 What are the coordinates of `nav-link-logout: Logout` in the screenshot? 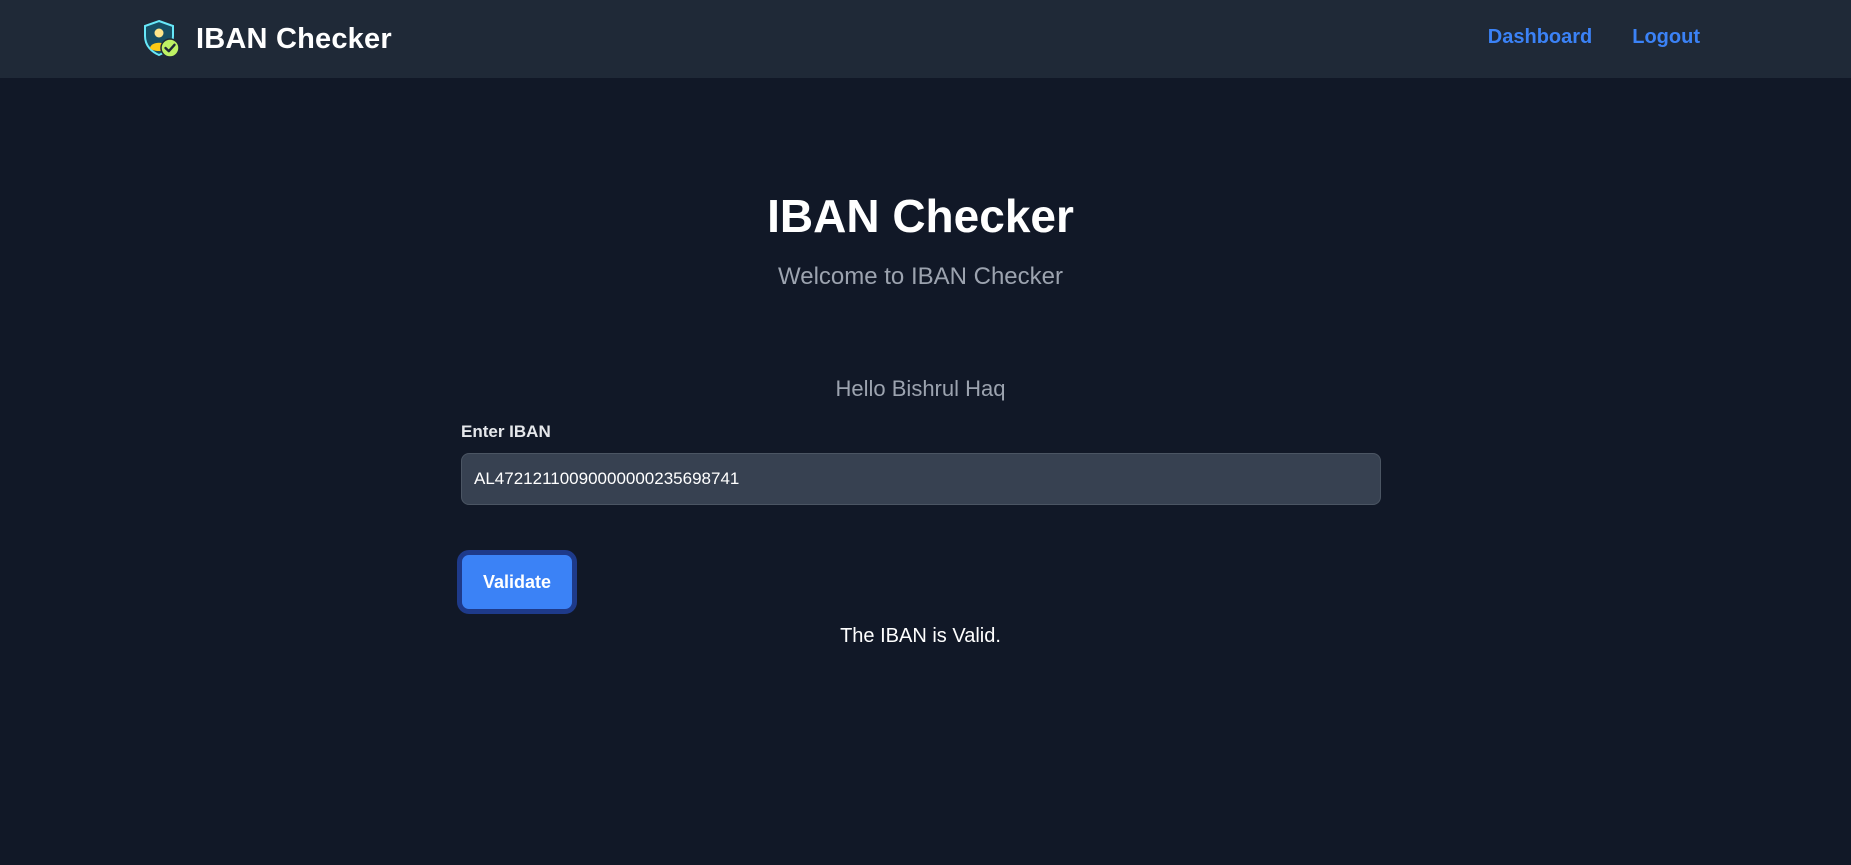 It's located at (1666, 37).